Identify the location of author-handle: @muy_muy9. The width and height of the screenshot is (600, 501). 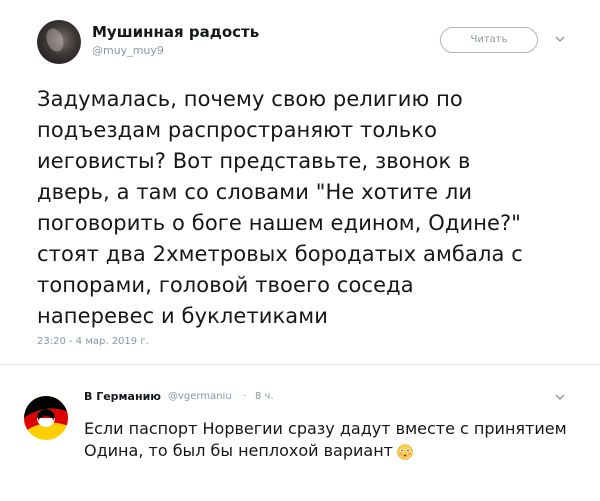
(128, 50).